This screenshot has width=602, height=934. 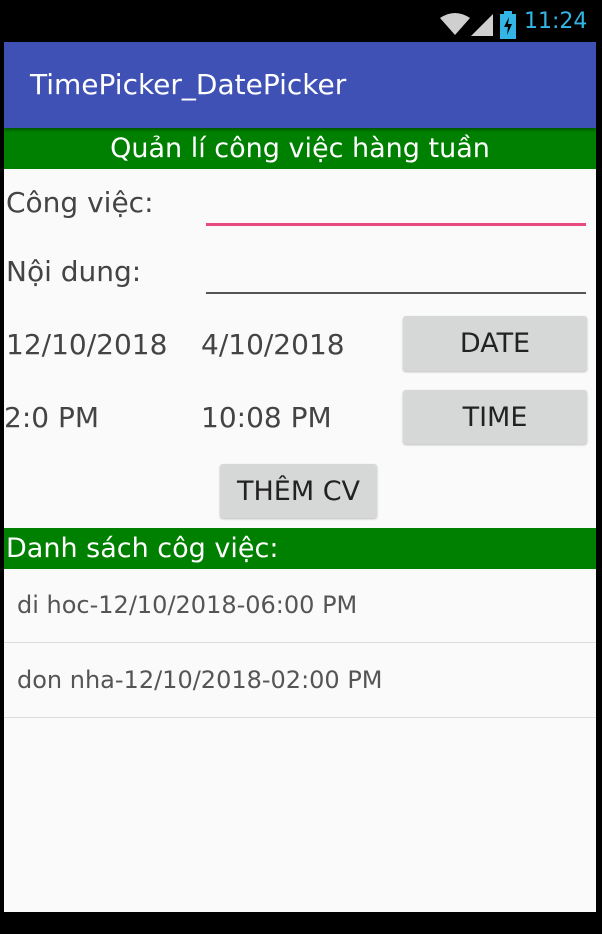 What do you see at coordinates (74, 271) in the screenshot?
I see `content-label: Nội dung:` at bounding box center [74, 271].